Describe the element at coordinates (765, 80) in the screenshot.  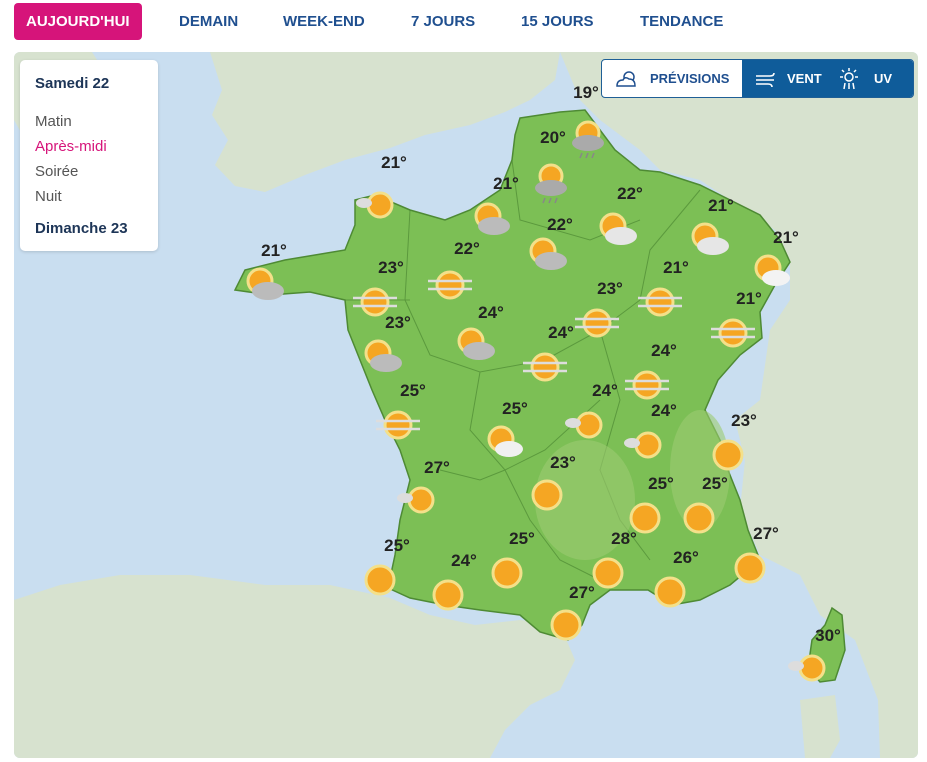
I see `wind-icon` at that location.